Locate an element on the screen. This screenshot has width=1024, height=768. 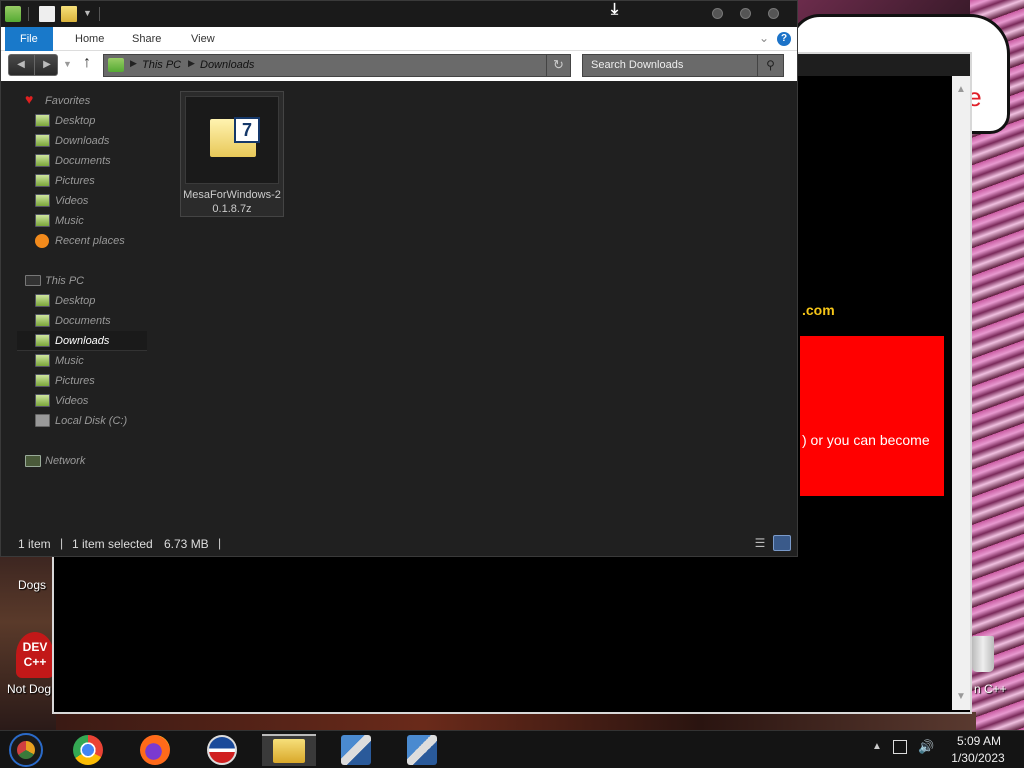
nav-item-label: Recent places is located at coordinates (90, 241).